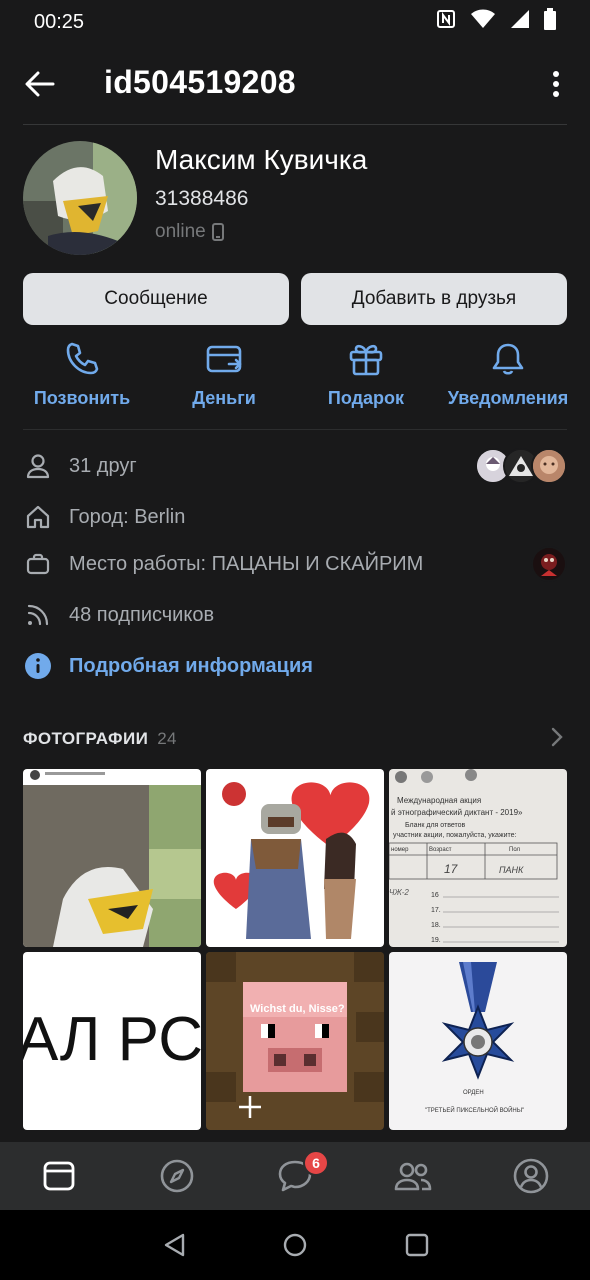  What do you see at coordinates (295, 22) in the screenshot?
I see `status-bar: 00:25` at bounding box center [295, 22].